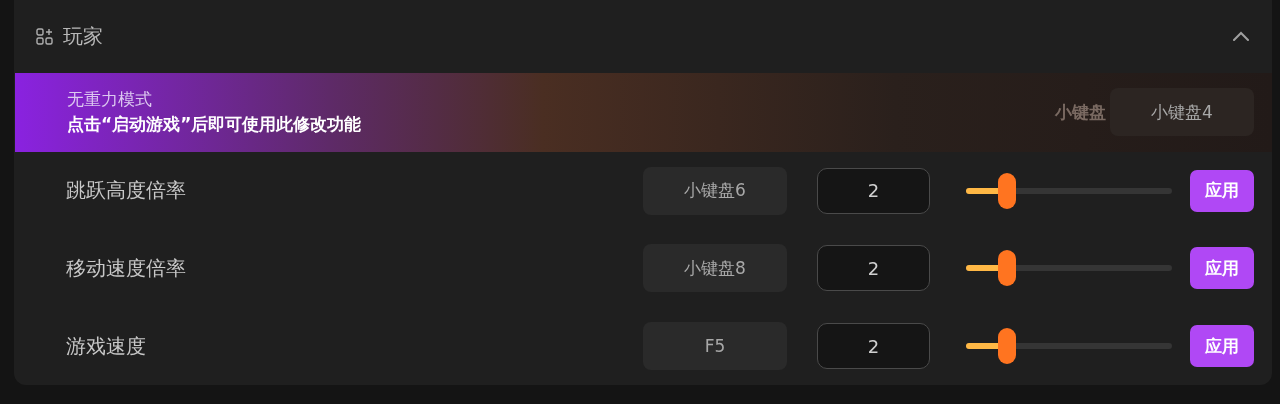 The width and height of the screenshot is (1280, 404). Describe the element at coordinates (1241, 36) in the screenshot. I see `chevron-up-icon` at that location.